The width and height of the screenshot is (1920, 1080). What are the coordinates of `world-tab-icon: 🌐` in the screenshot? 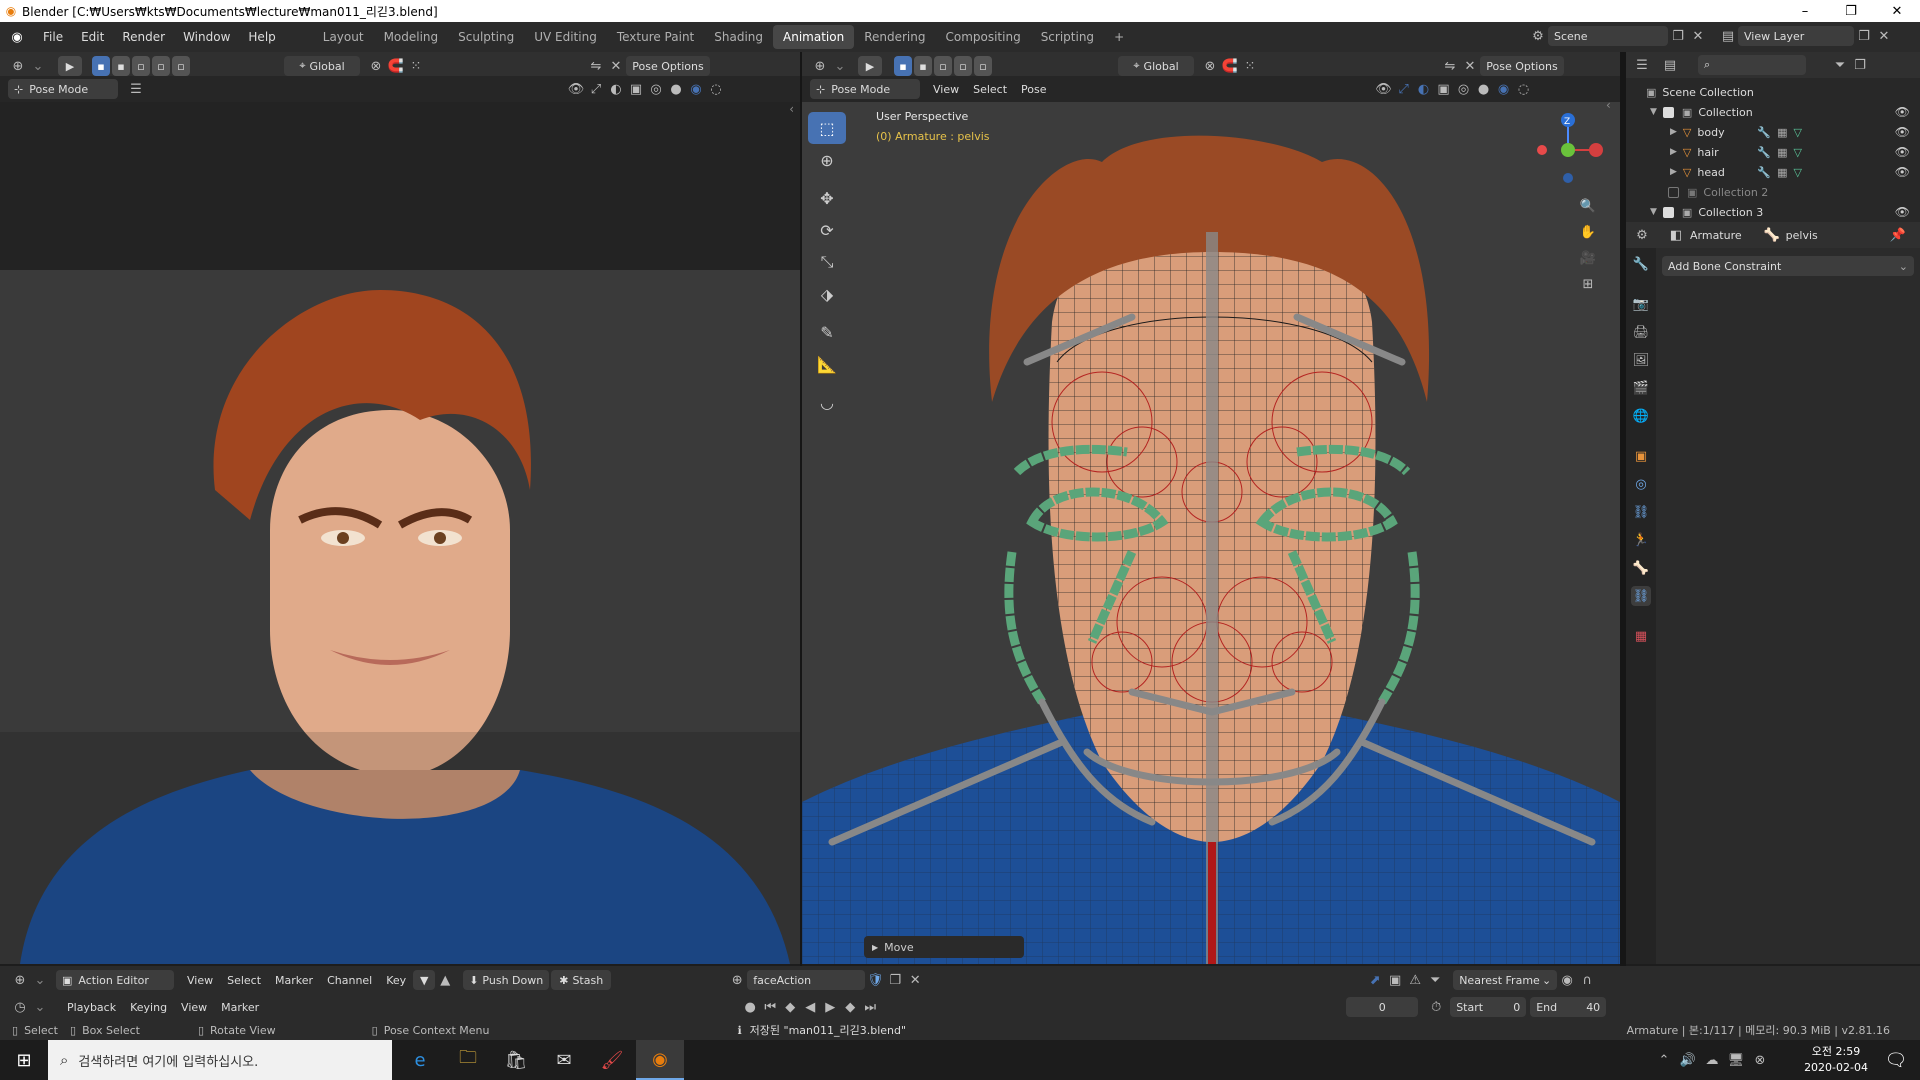 It's located at (1641, 416).